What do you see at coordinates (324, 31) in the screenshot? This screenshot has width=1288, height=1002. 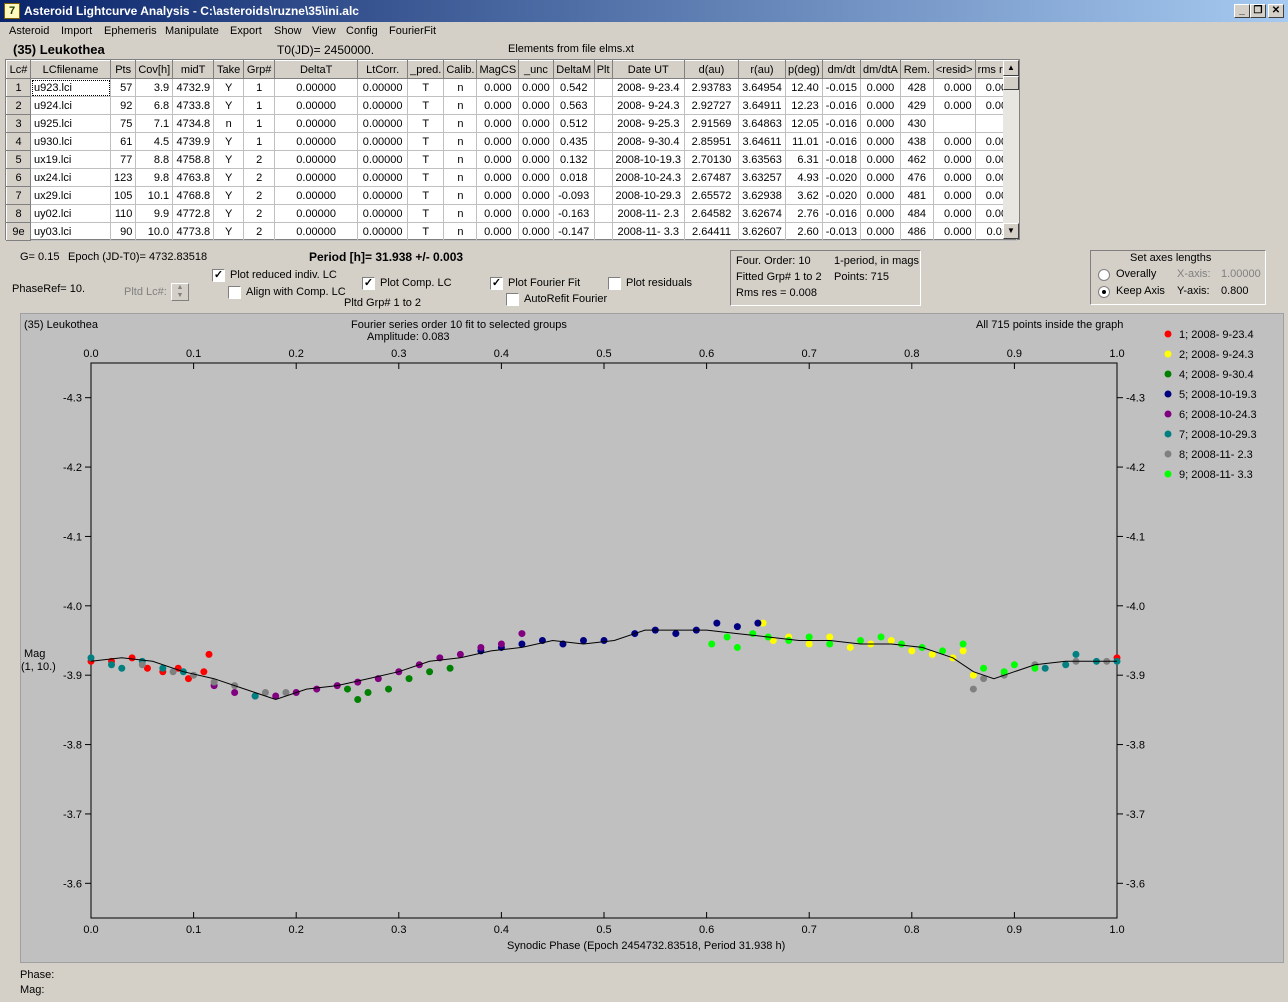 I see `menu-view: View` at bounding box center [324, 31].